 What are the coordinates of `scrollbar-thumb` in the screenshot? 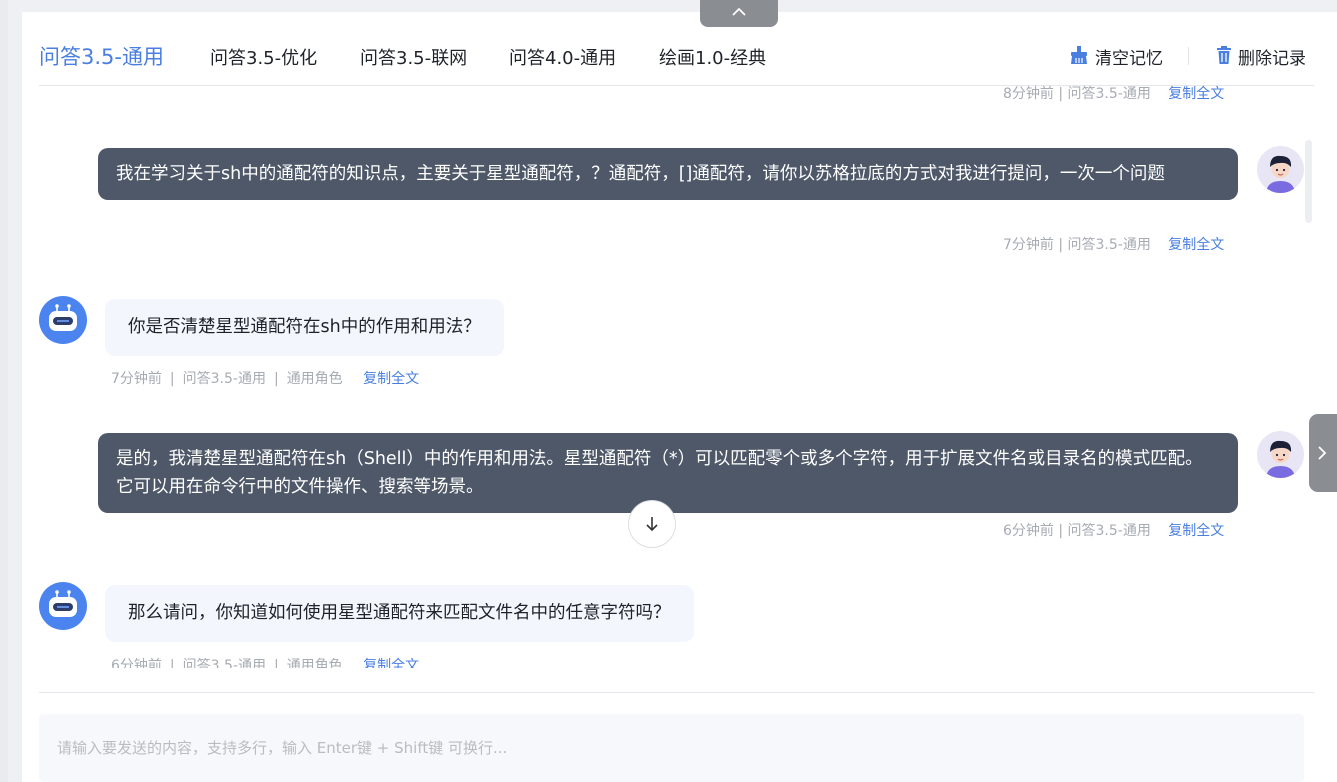 It's located at (1308, 181).